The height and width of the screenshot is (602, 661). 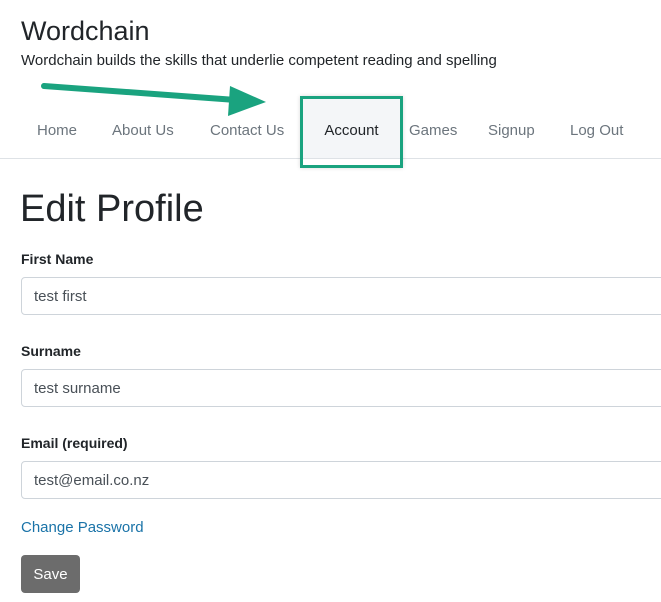 I want to click on save-button: Save, so click(x=50, y=574).